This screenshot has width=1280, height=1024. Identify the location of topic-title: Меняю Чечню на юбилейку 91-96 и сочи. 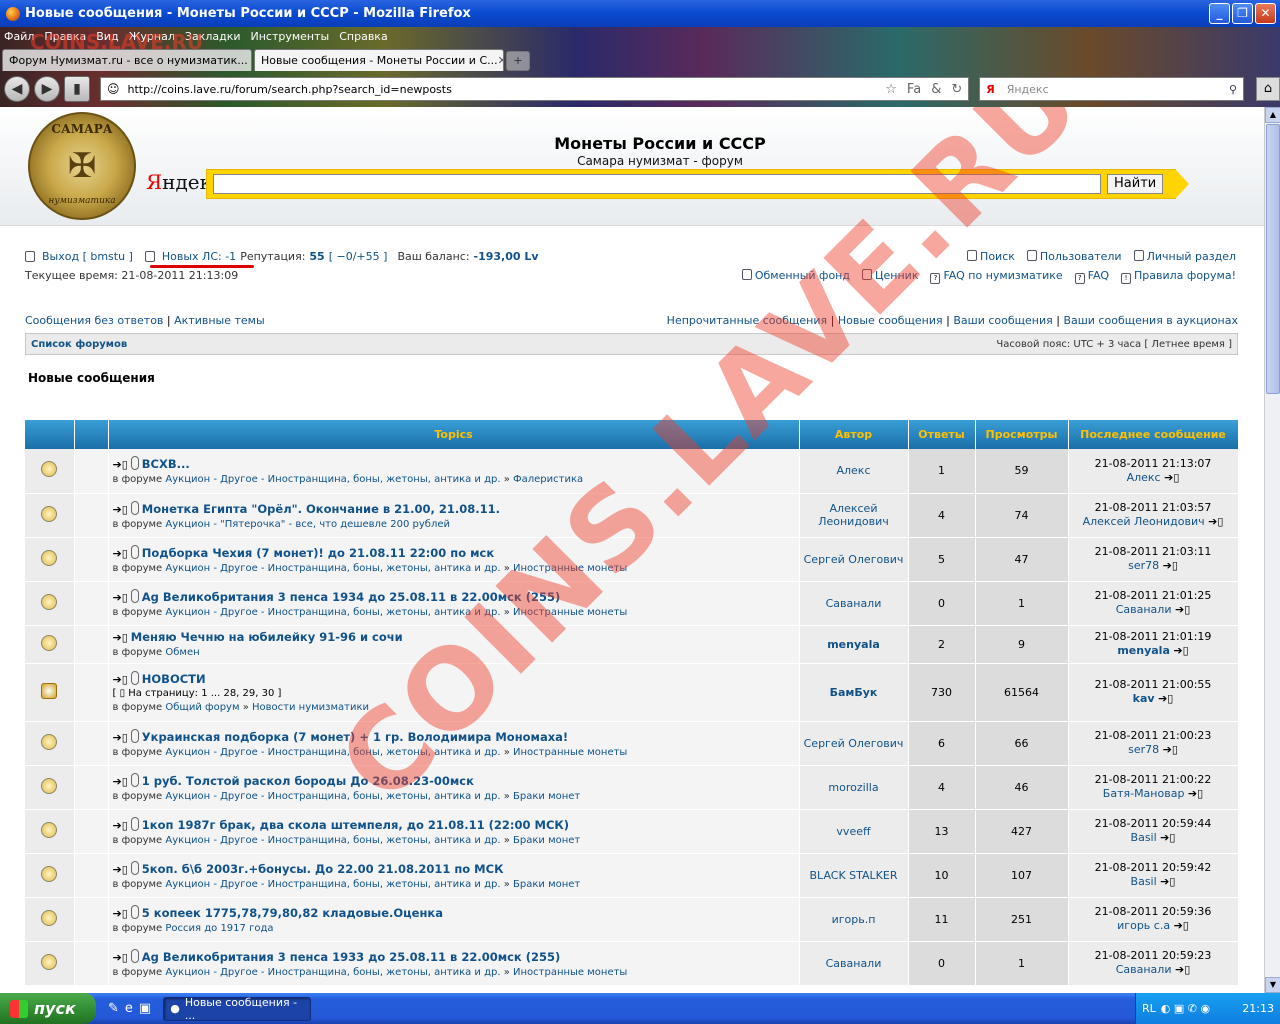
(267, 637).